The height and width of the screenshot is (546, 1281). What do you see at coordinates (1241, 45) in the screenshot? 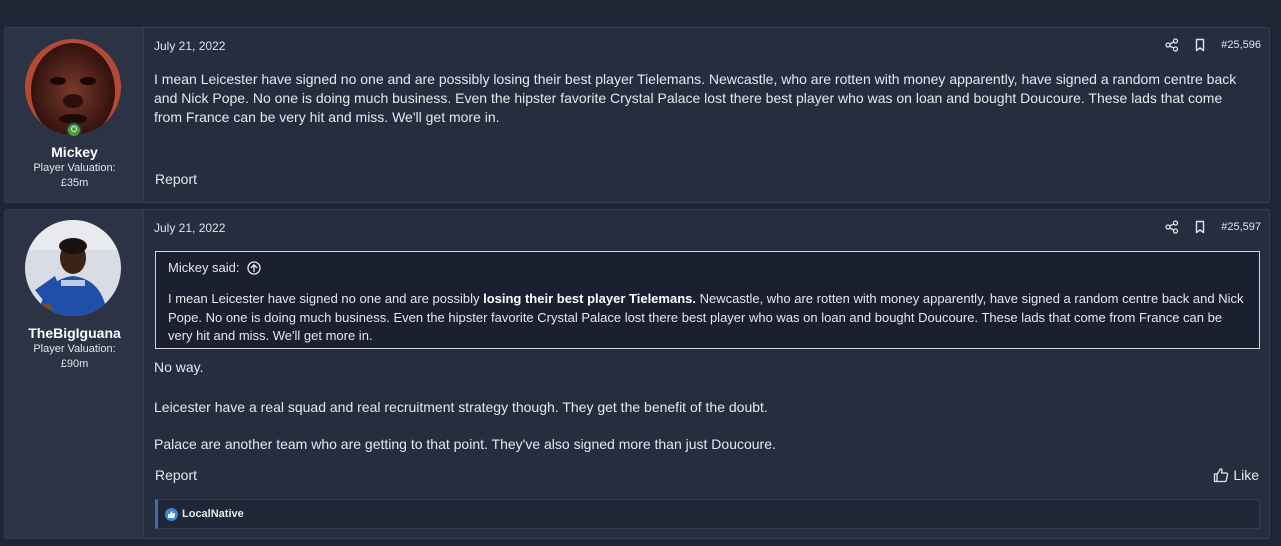
I see `post-number: #25,596` at bounding box center [1241, 45].